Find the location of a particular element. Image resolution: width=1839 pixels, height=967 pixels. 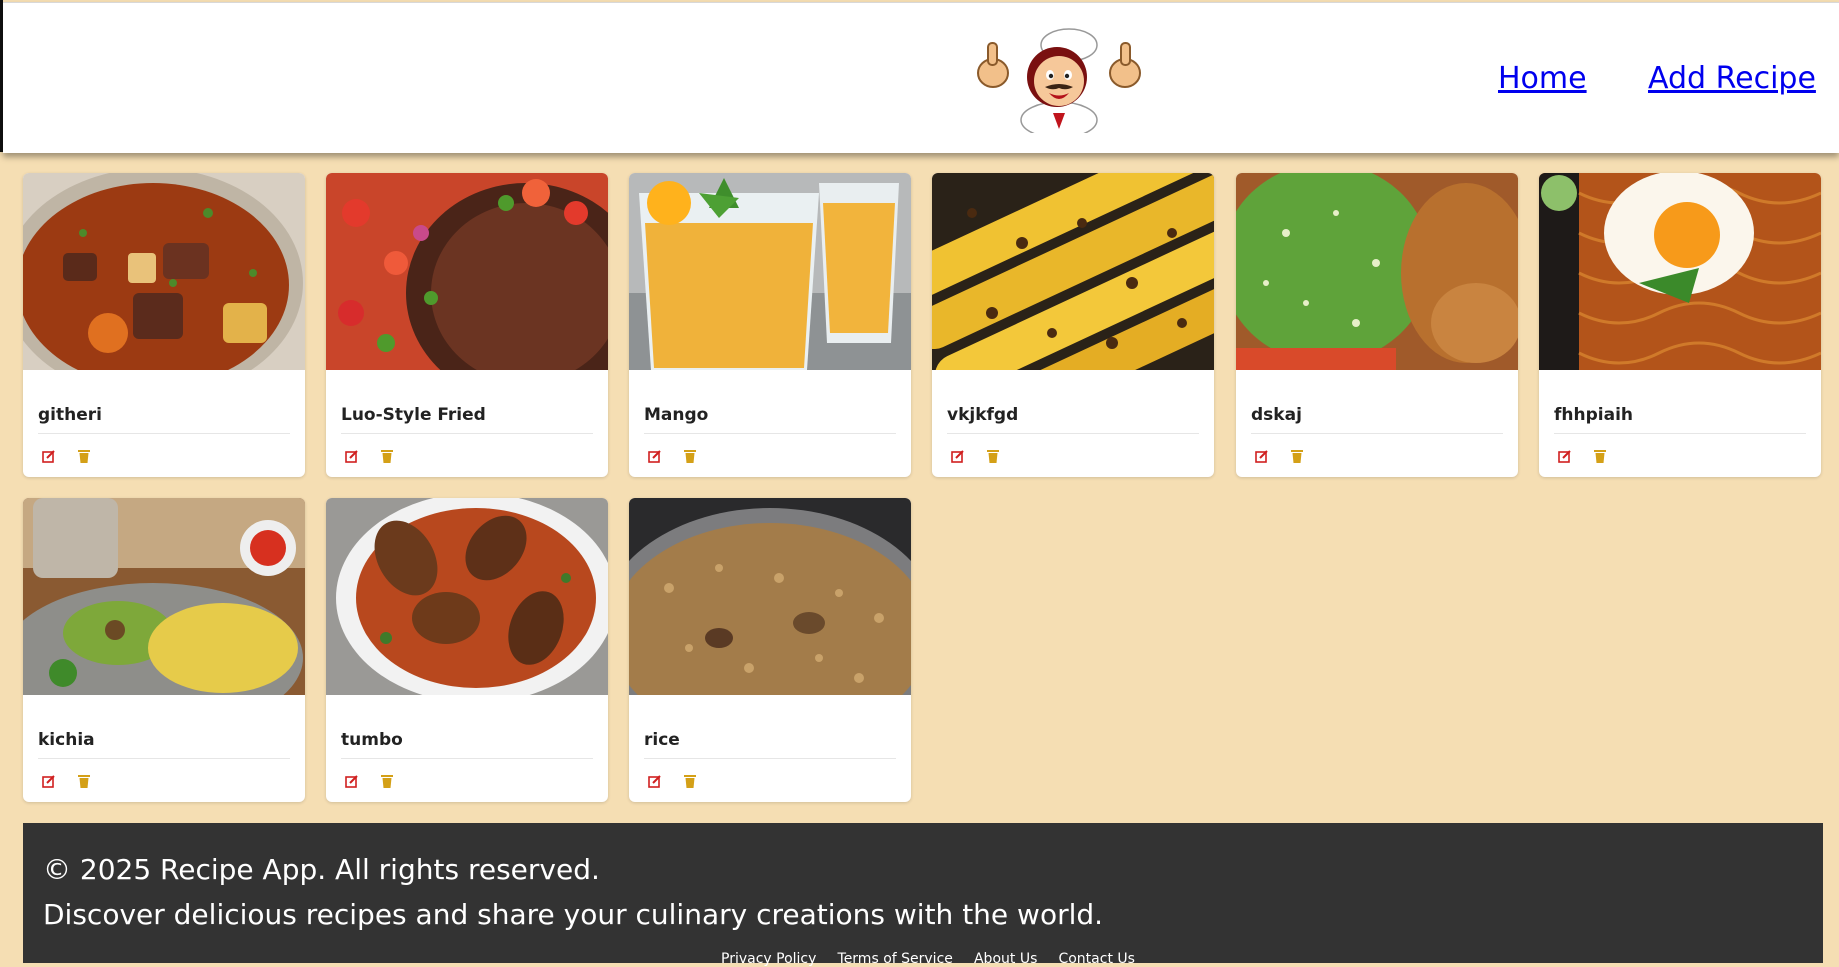

recipe-card: fhhpiaih is located at coordinates (1680, 325).